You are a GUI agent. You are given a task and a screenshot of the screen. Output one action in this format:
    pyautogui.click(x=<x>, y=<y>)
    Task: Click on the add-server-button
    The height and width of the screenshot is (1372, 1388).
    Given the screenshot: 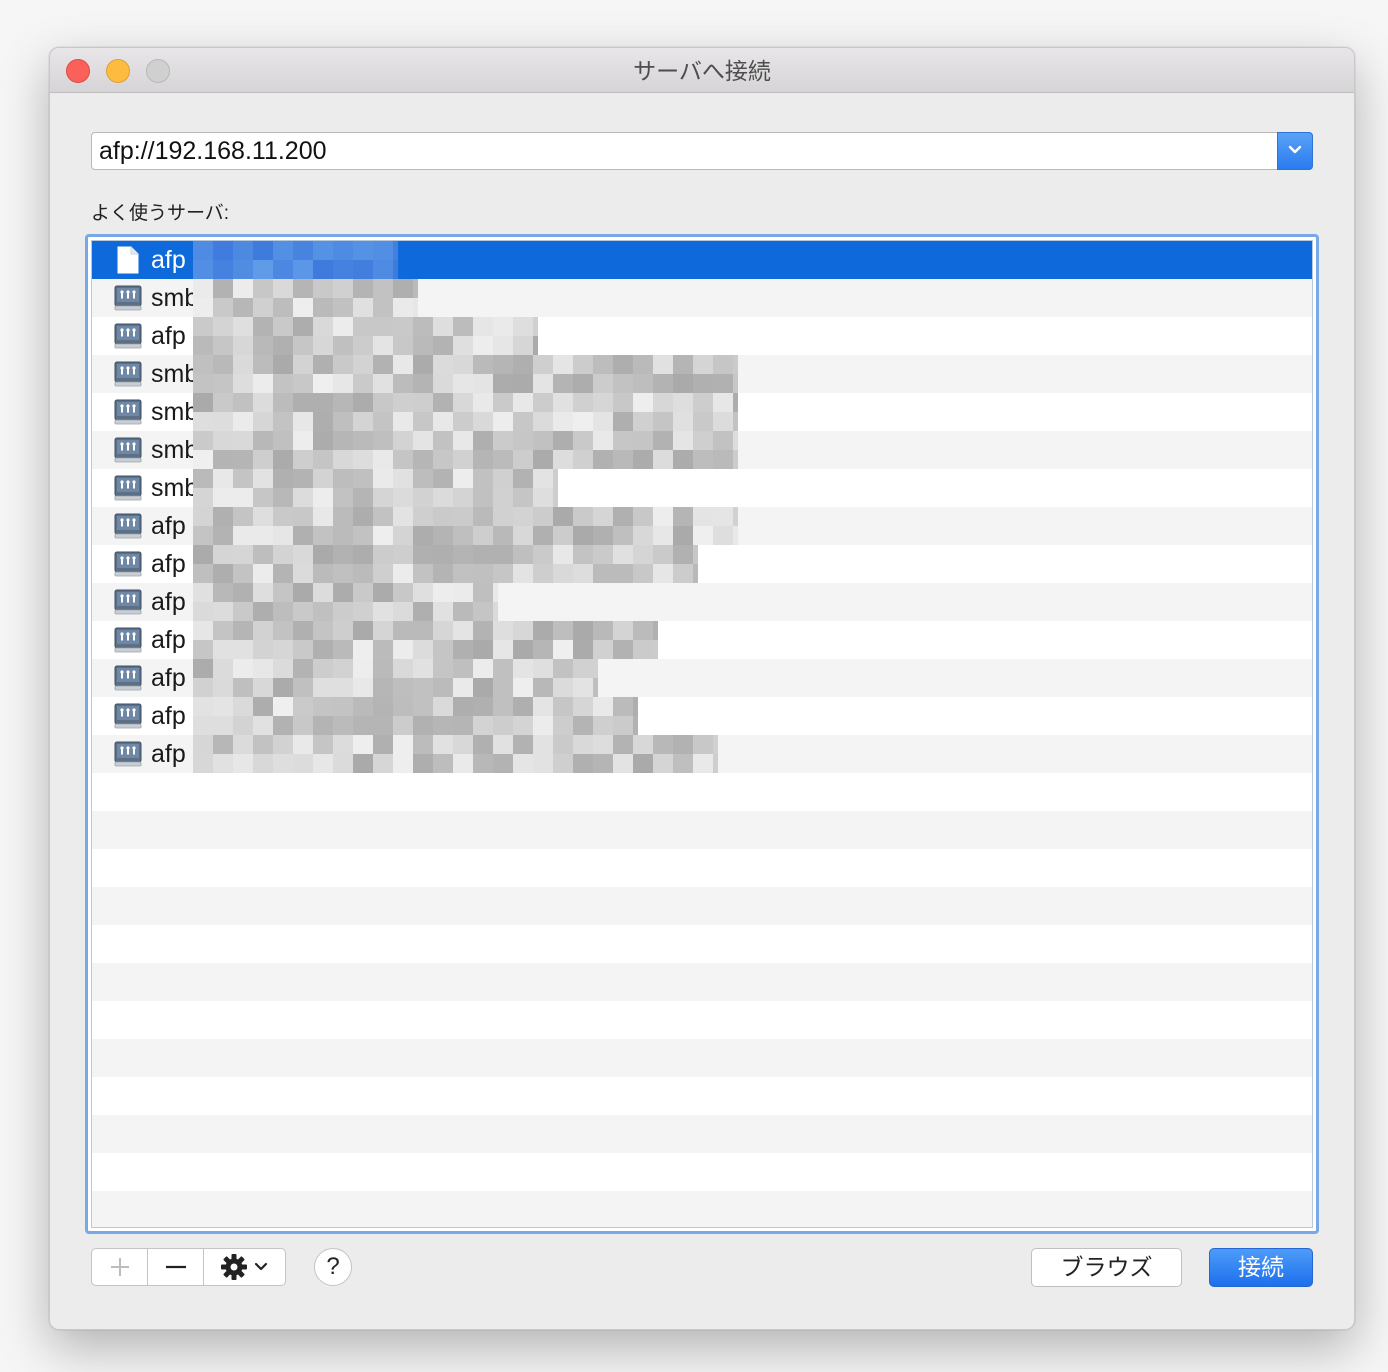 What is the action you would take?
    pyautogui.click(x=120, y=1267)
    